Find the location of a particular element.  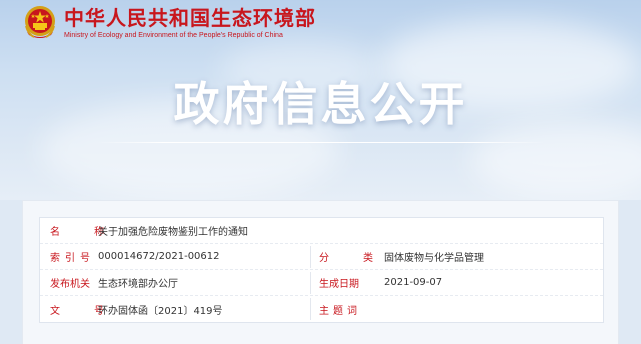

keywords-label: 主题词 is located at coordinates (340, 311).